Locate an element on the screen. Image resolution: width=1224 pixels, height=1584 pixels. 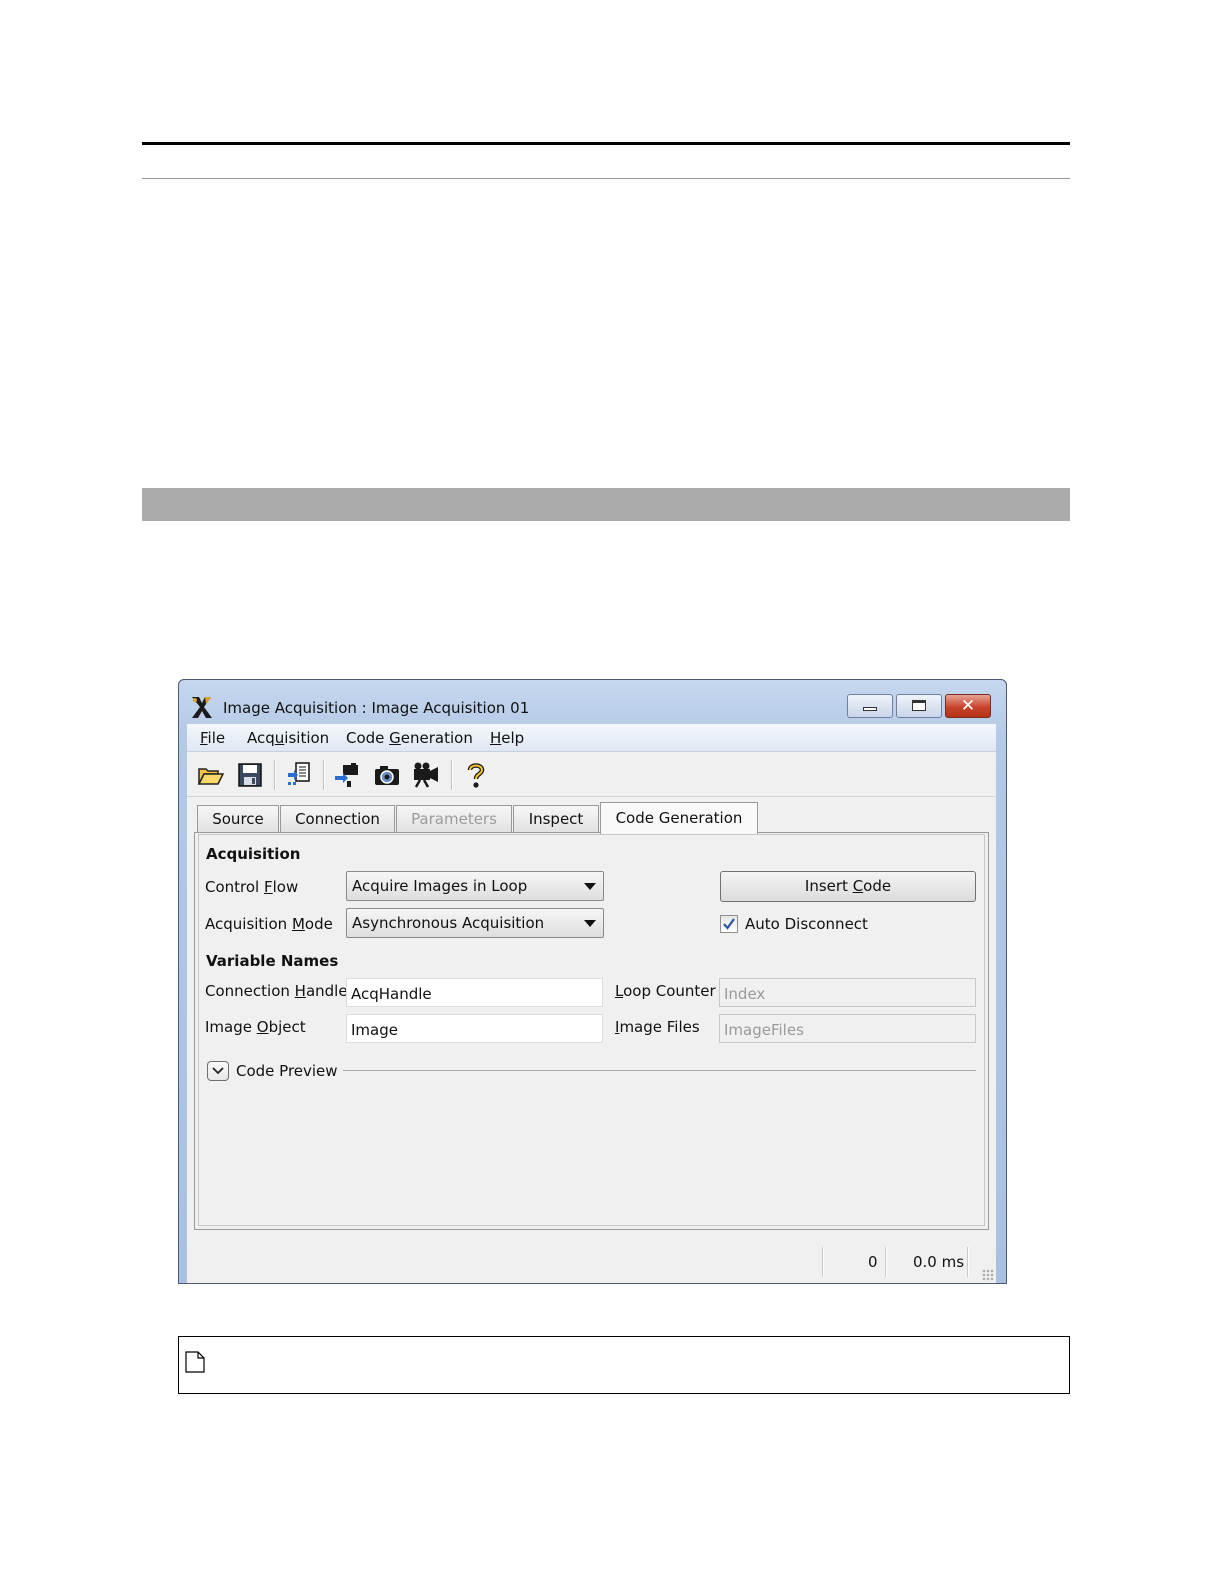
insert-code-button: Insert Code is located at coordinates (848, 886).